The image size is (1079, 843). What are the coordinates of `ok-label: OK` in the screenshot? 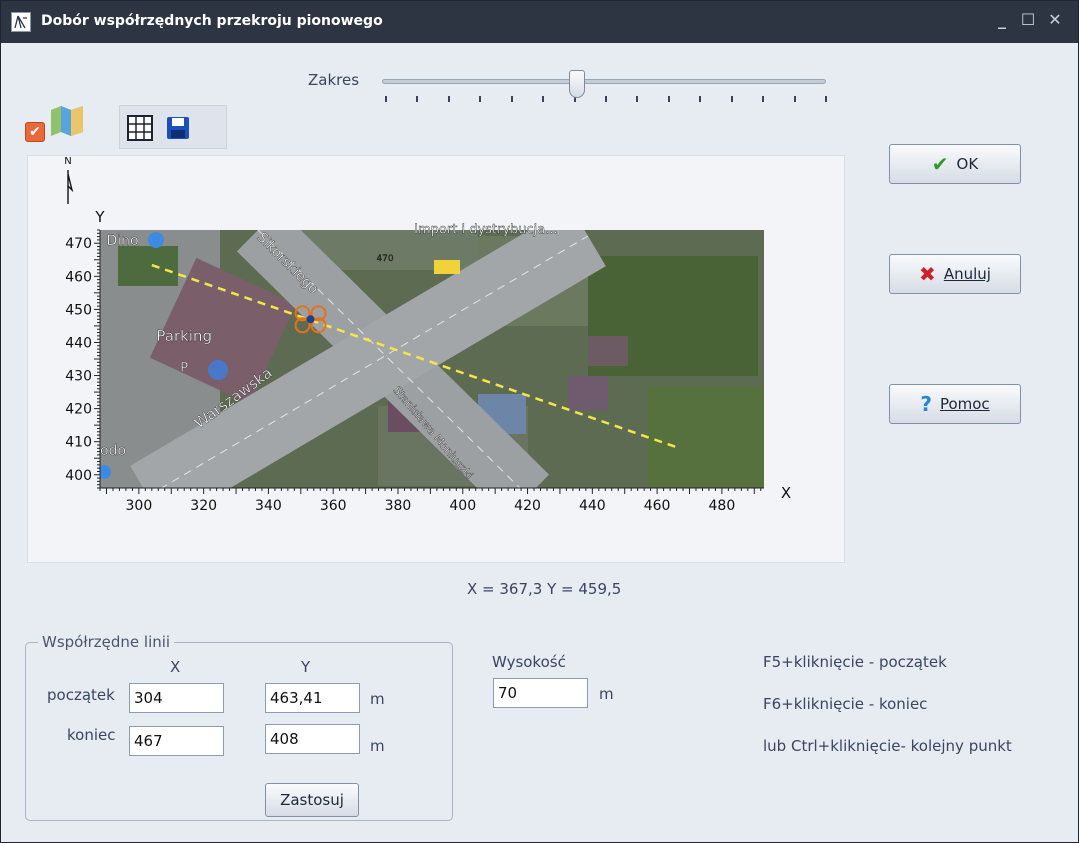 It's located at (967, 164).